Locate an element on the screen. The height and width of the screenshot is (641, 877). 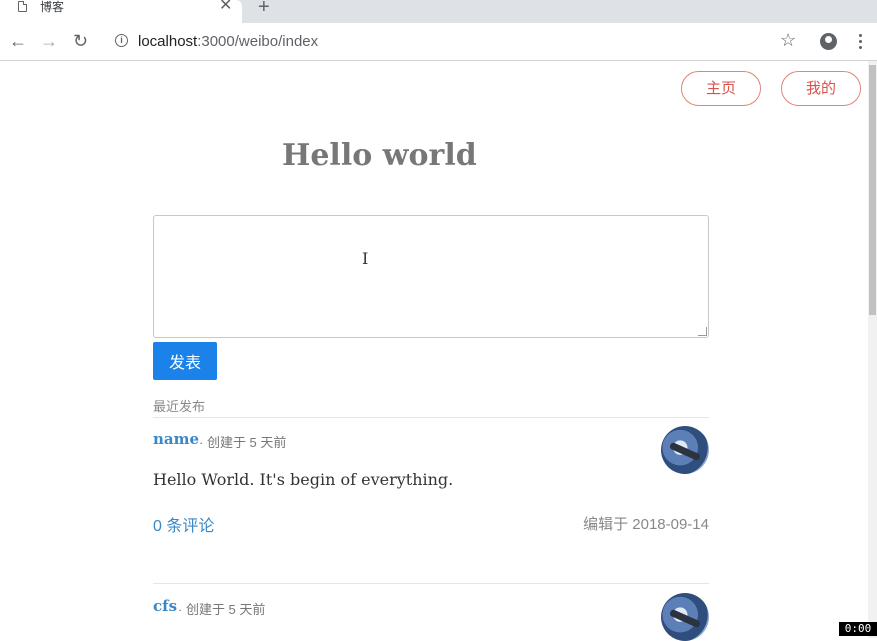
scrollbar-thumb is located at coordinates (872, 190).